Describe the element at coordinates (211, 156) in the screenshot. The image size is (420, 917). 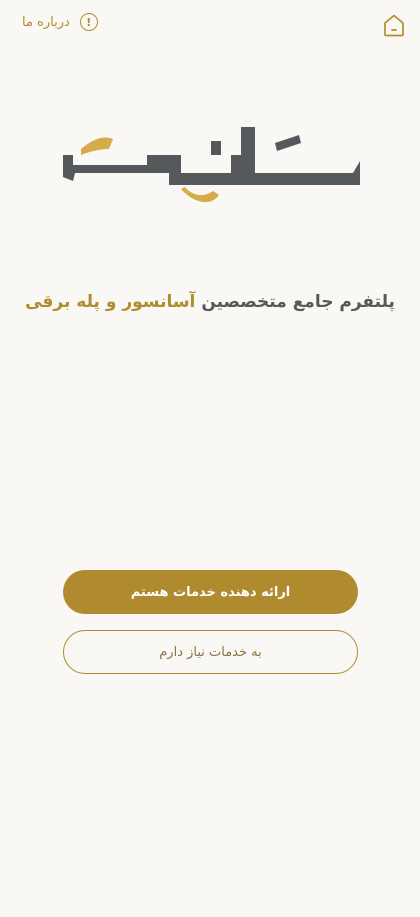
I see `logo-letters` at that location.